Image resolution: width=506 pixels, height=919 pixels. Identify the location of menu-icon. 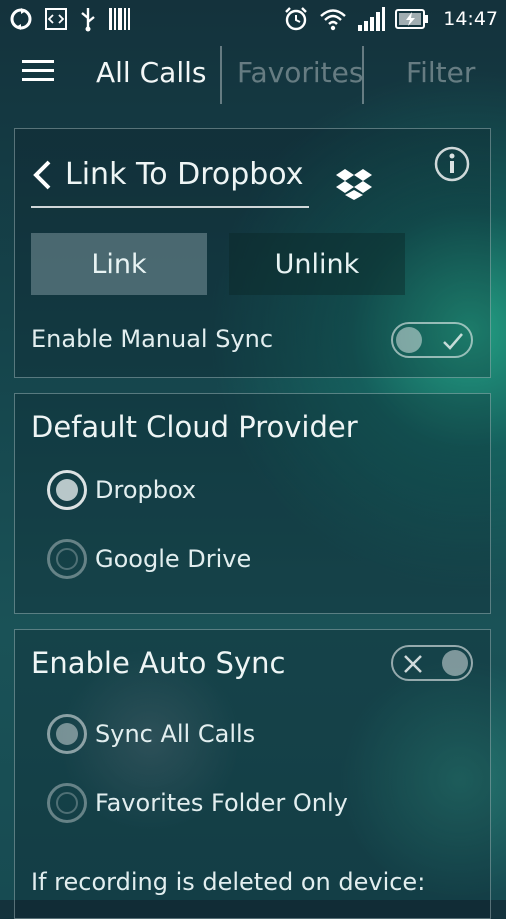
(38, 61).